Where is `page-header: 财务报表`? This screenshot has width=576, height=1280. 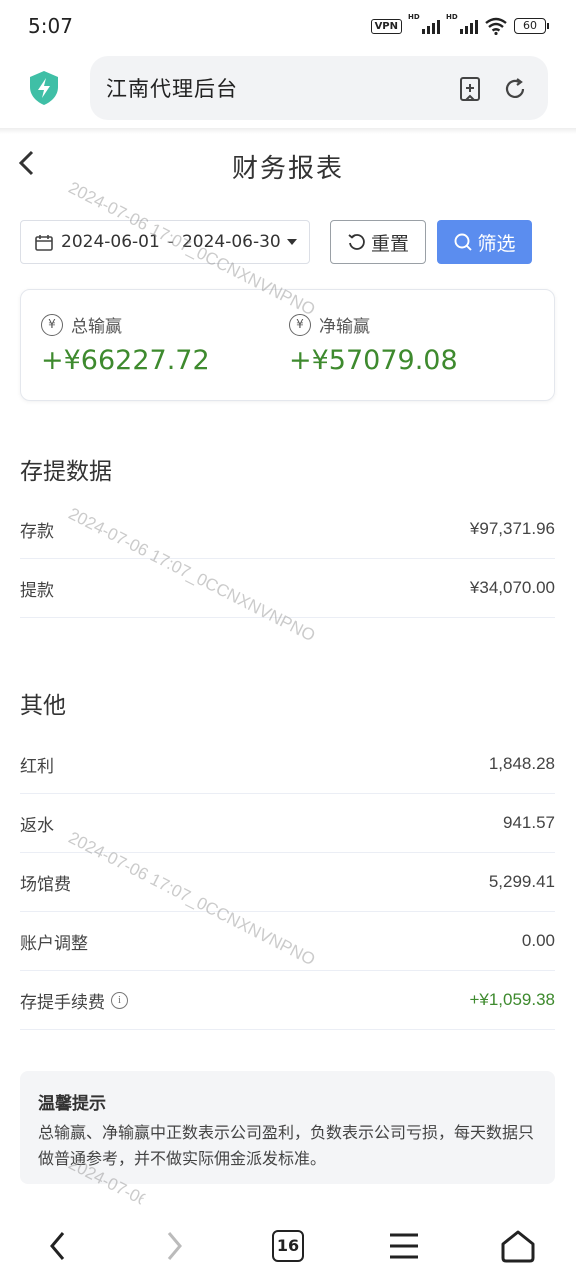
page-header: 财务报表 is located at coordinates (288, 165).